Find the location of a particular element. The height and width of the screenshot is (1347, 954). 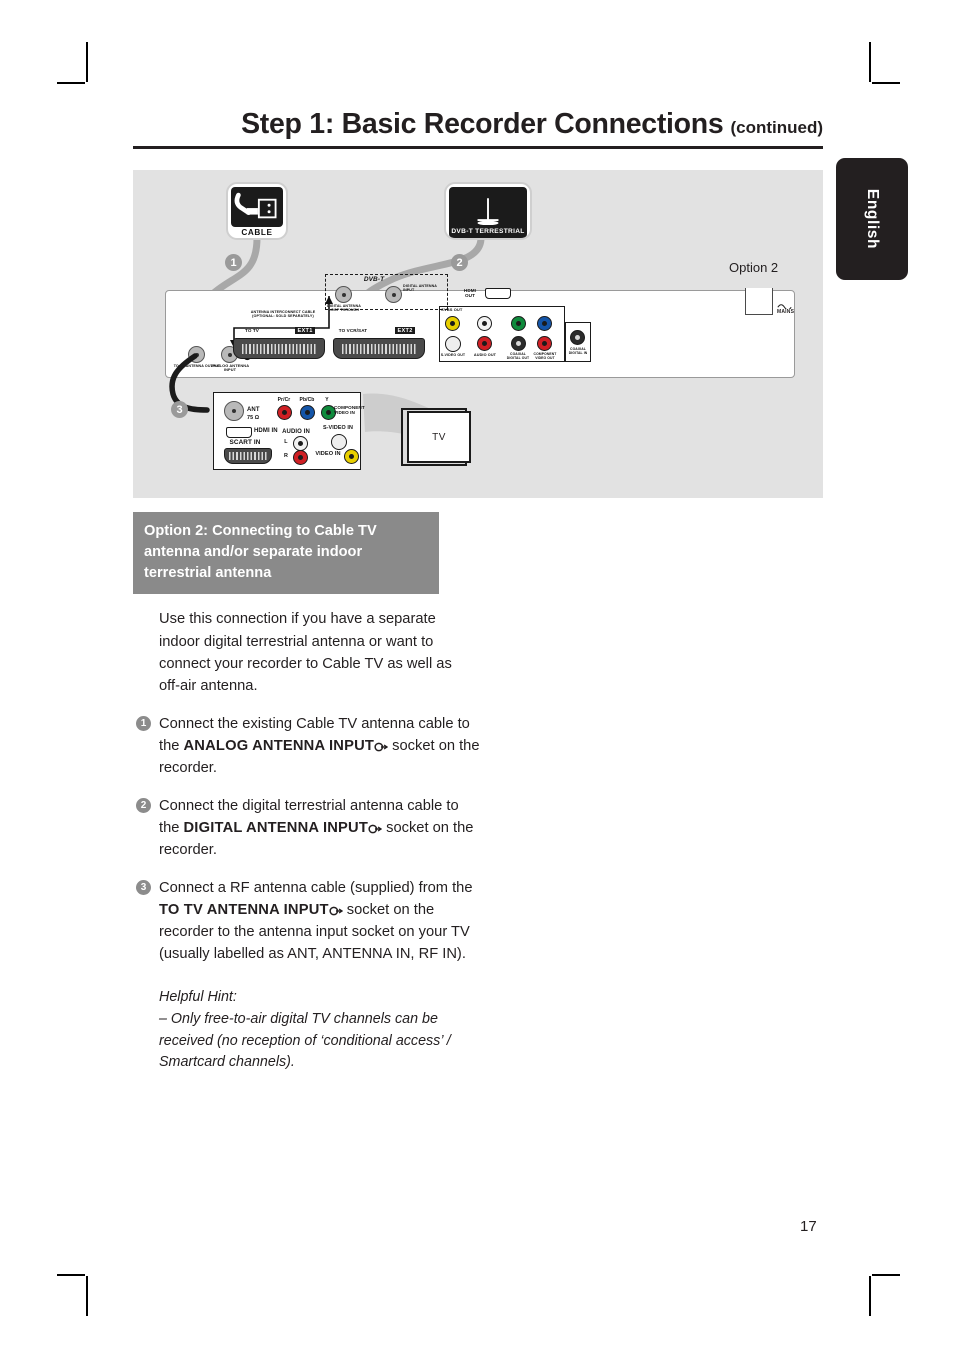

component-pb-jack is located at coordinates (544, 323).